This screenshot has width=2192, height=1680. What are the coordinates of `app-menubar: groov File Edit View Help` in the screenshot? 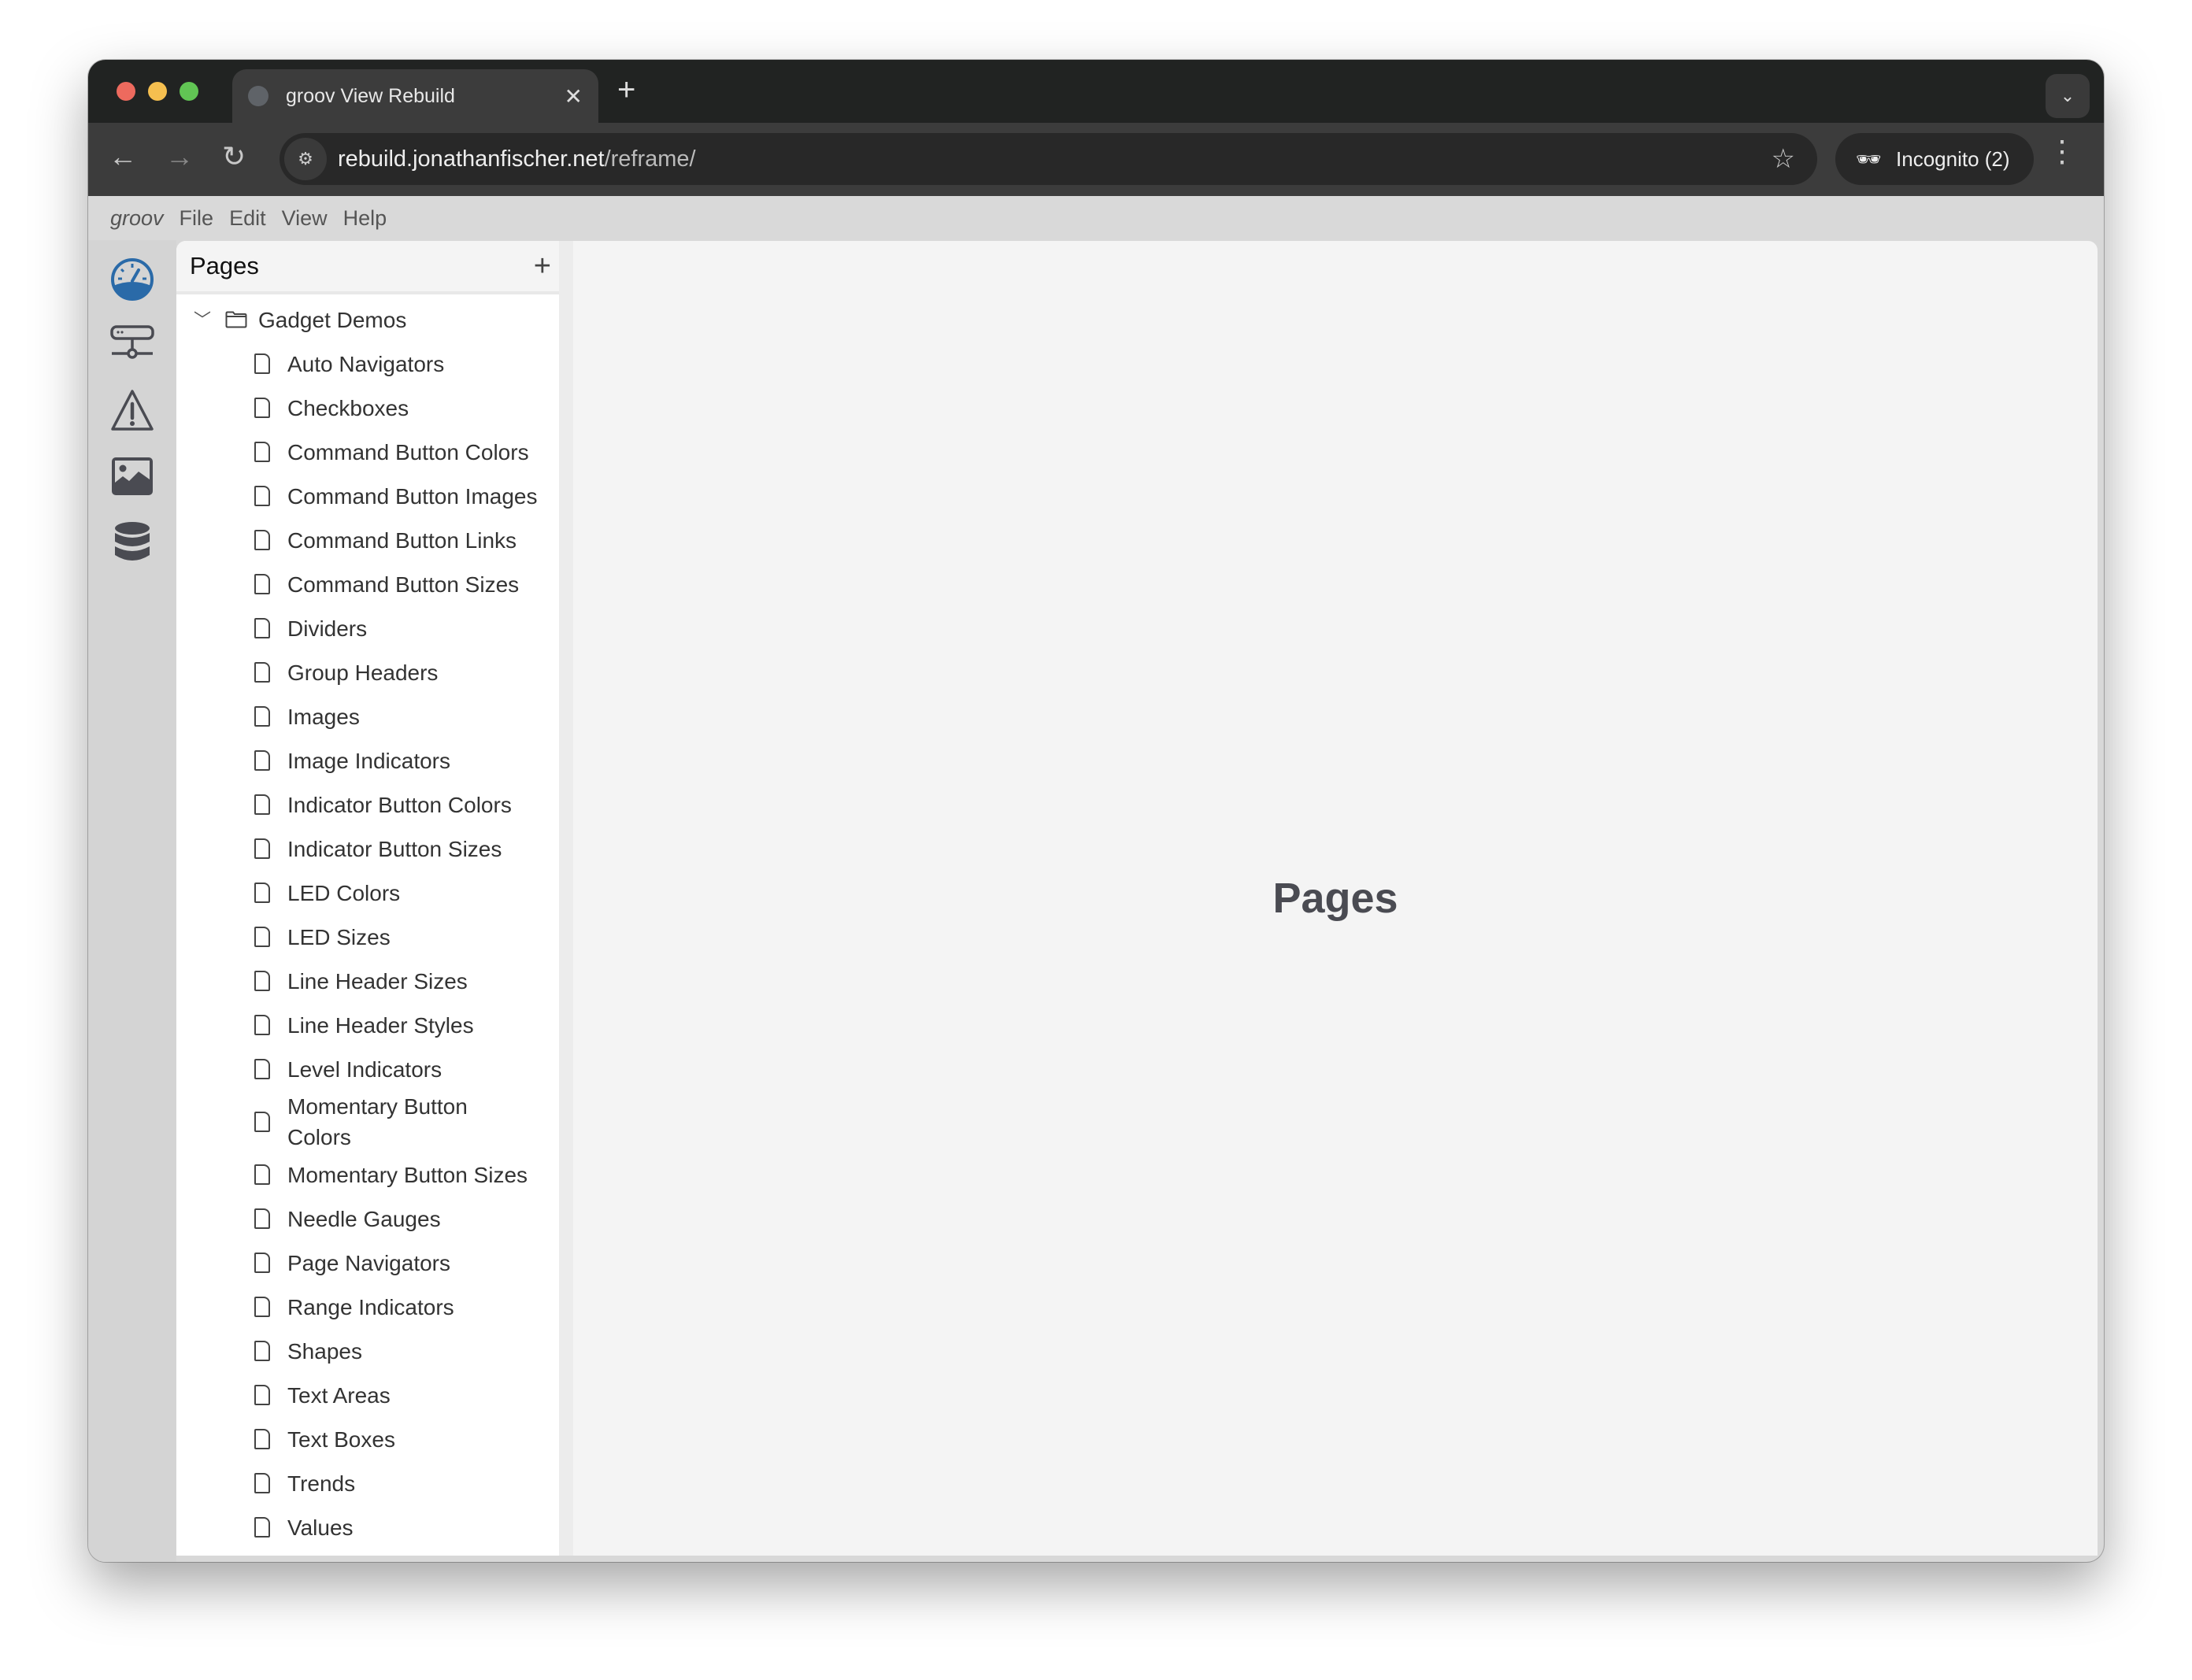 It's located at (1096, 218).